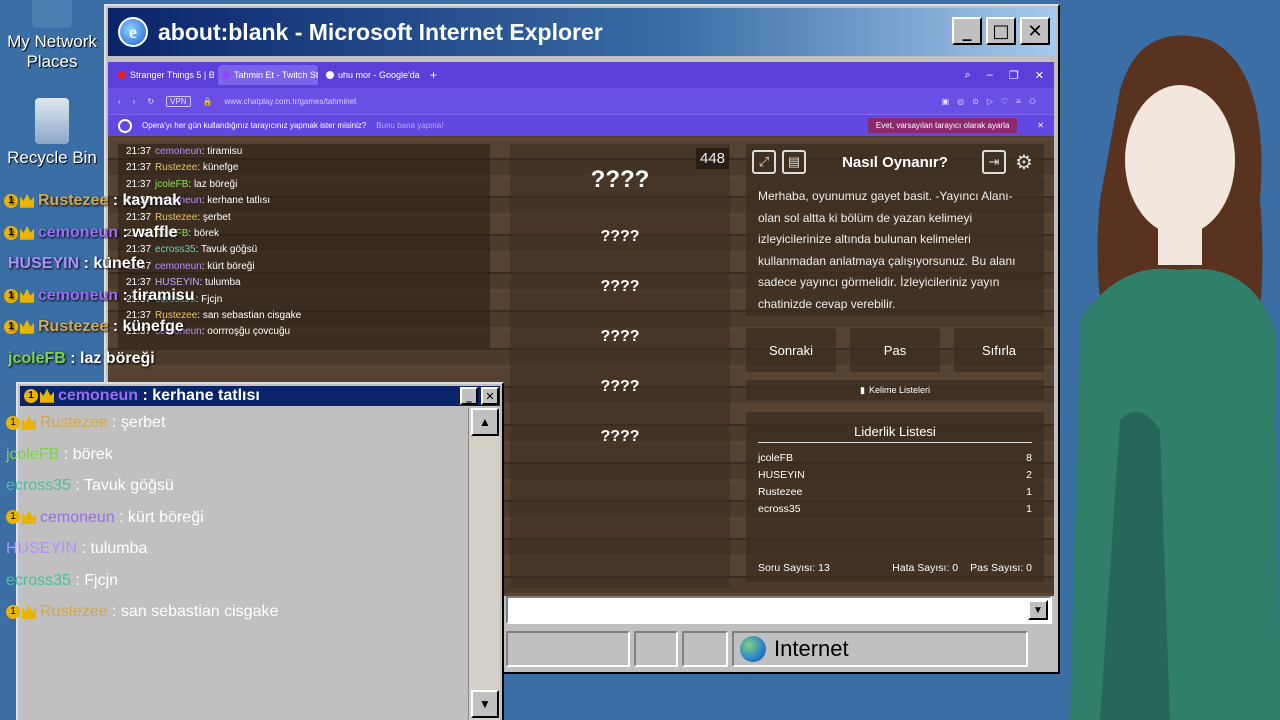  What do you see at coordinates (925, 568) in the screenshot?
I see `error-count: Hata Sayısı: 0` at bounding box center [925, 568].